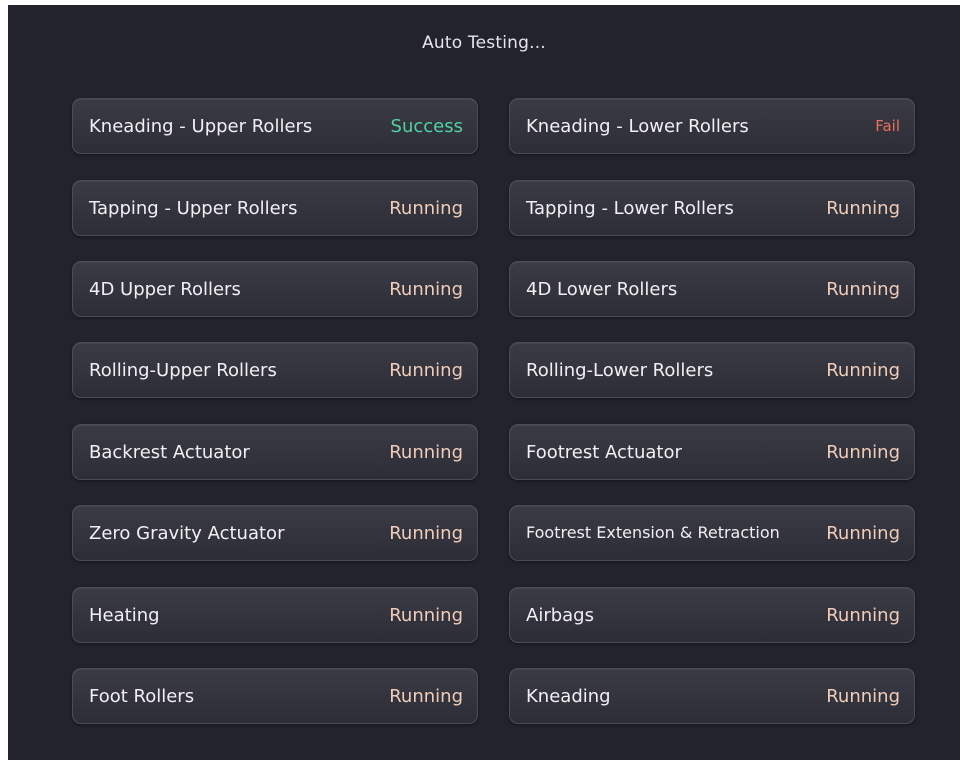 The height and width of the screenshot is (760, 968). What do you see at coordinates (275, 452) in the screenshot?
I see `test-tile-backrest-actuator: Backrest Actuator Running` at bounding box center [275, 452].